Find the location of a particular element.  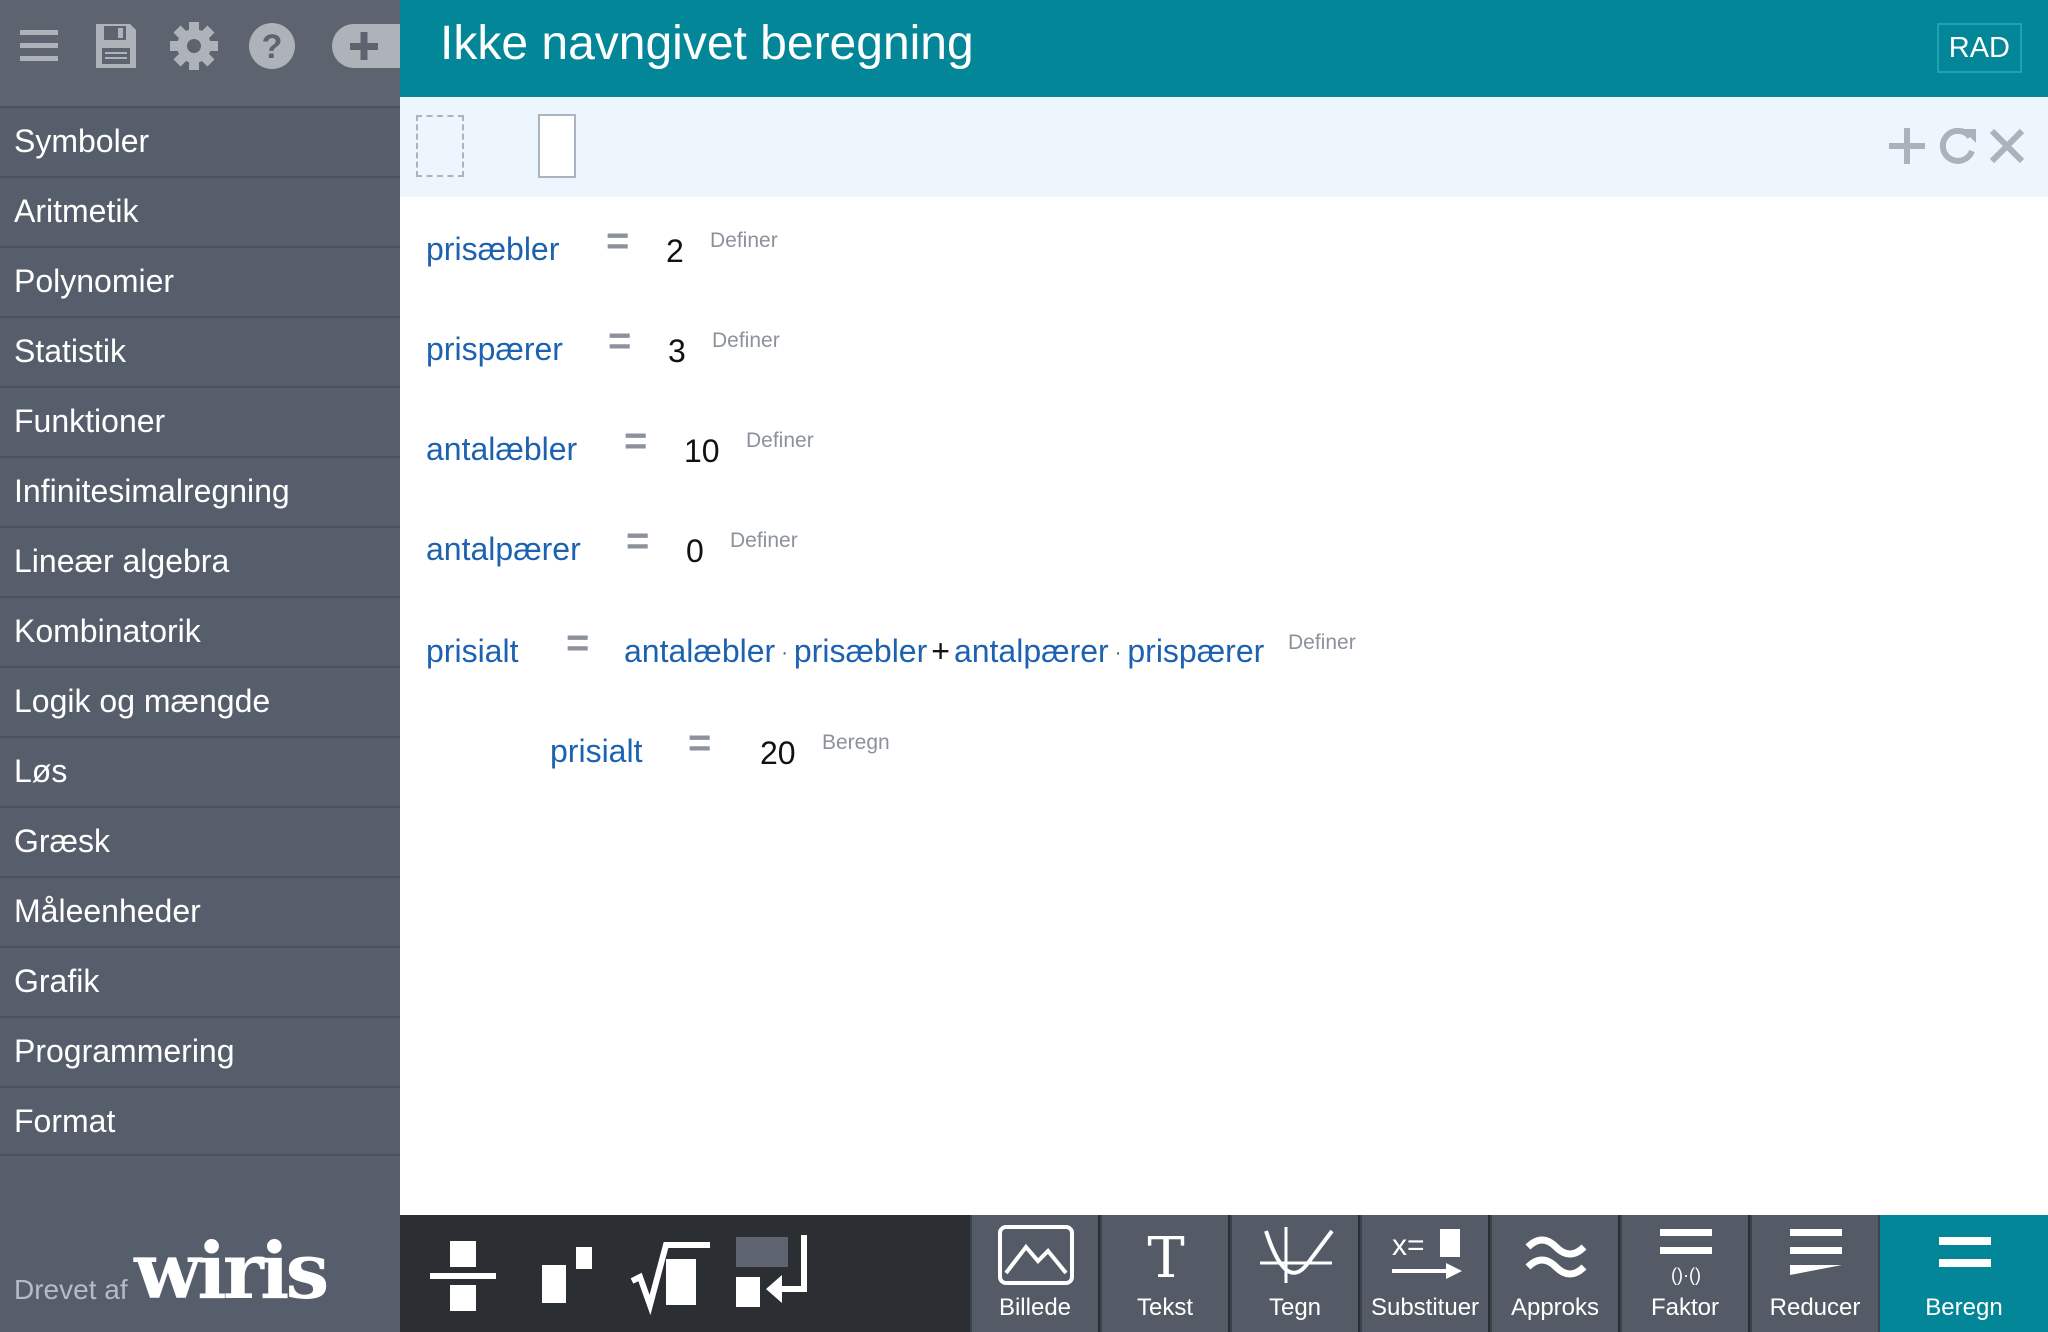

sidebar-item-statistik: Statistik is located at coordinates (200, 351).